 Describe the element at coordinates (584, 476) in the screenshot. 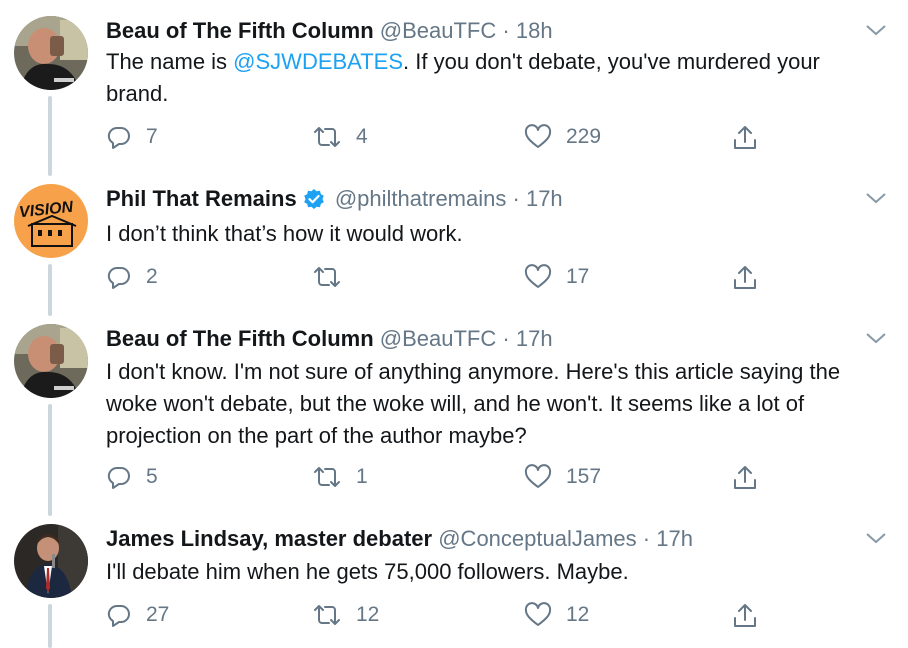

I see `like-count: 157` at that location.